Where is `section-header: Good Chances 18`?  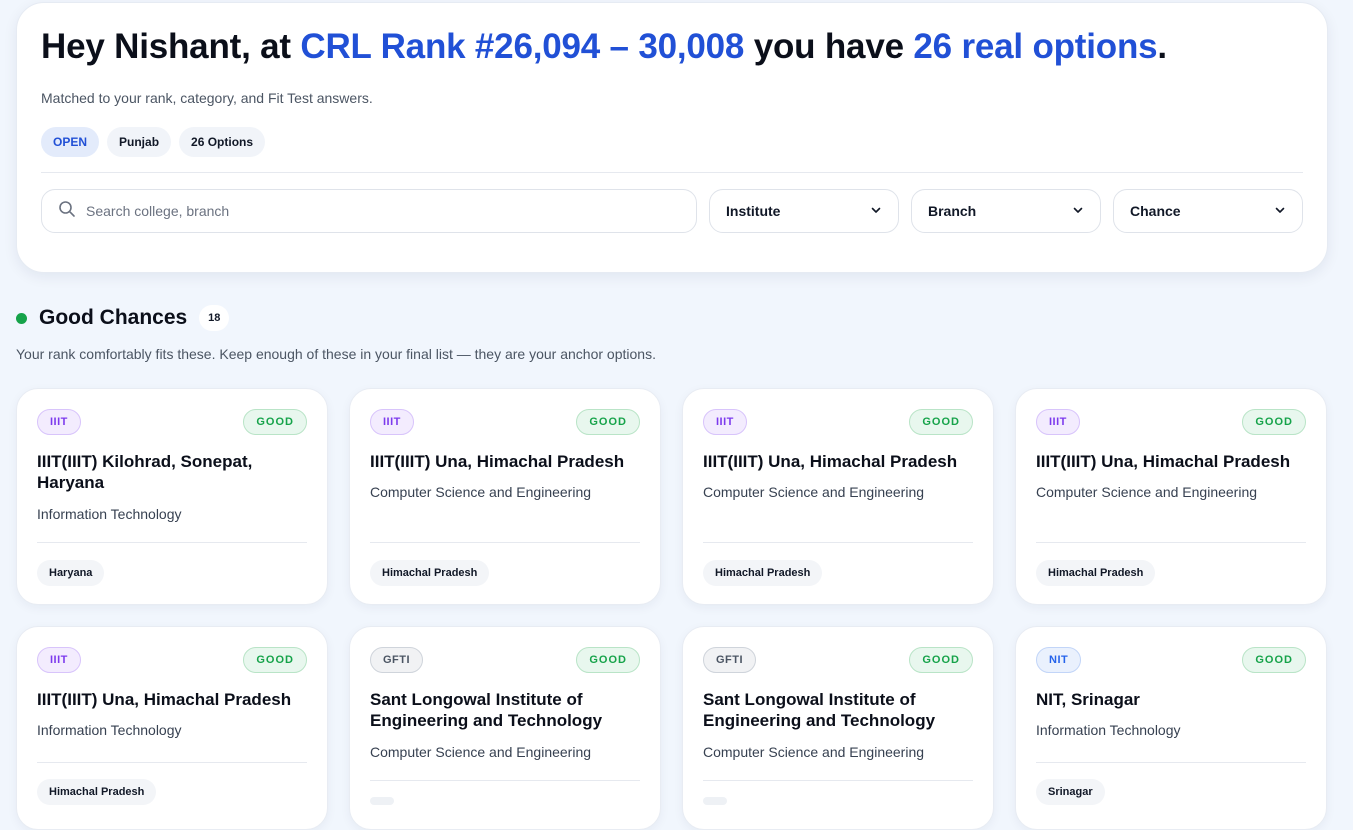
section-header: Good Chances 18 is located at coordinates (123, 318).